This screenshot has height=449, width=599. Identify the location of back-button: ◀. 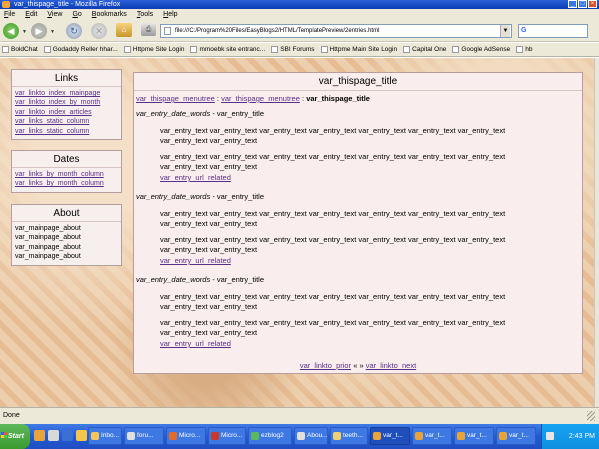
(11, 31).